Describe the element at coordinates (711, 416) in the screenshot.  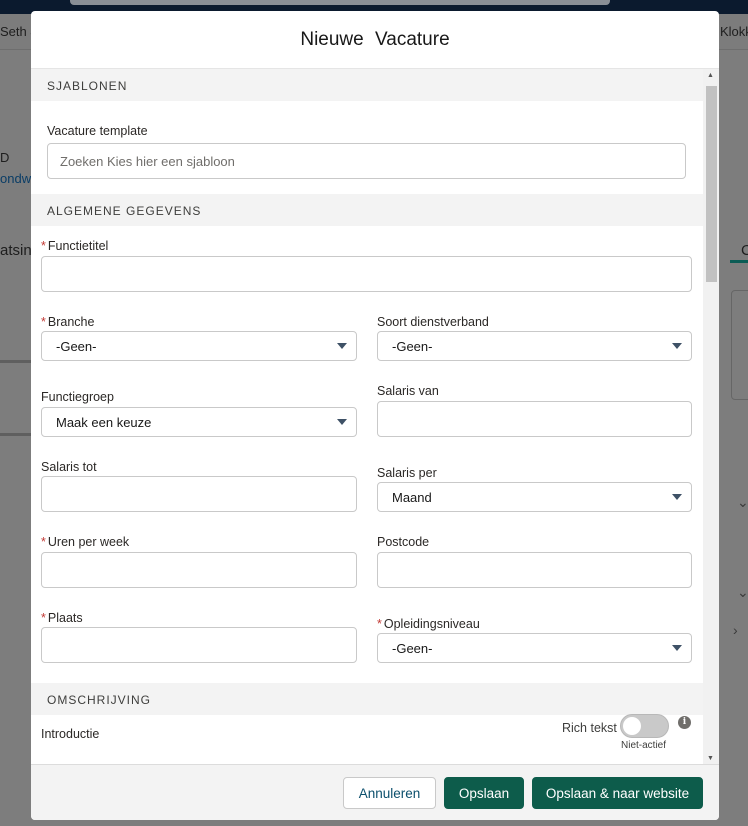
I see `modal-scrollbar: ▲ ▼` at that location.